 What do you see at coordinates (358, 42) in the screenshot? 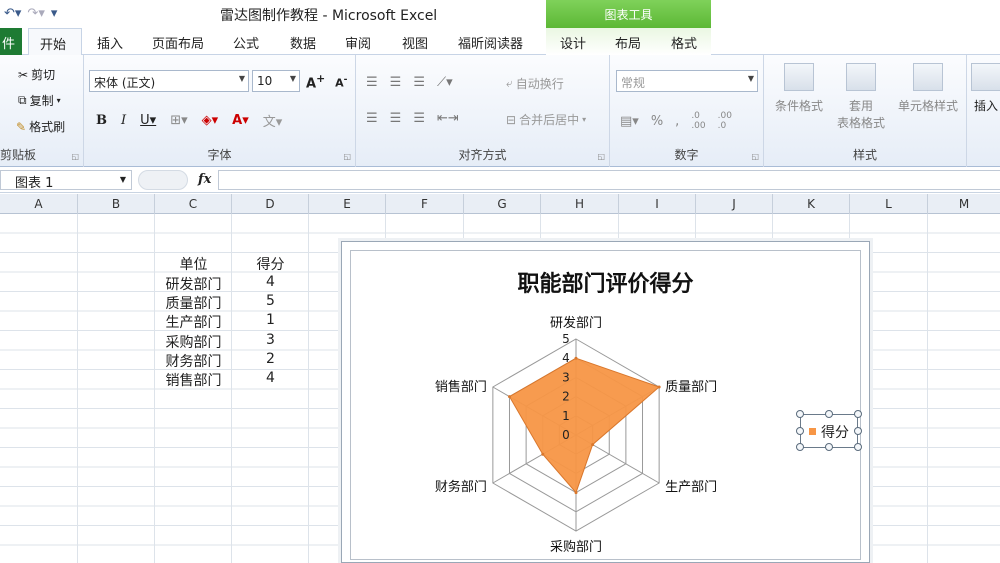
I see `tab-review: 审阅` at bounding box center [358, 42].